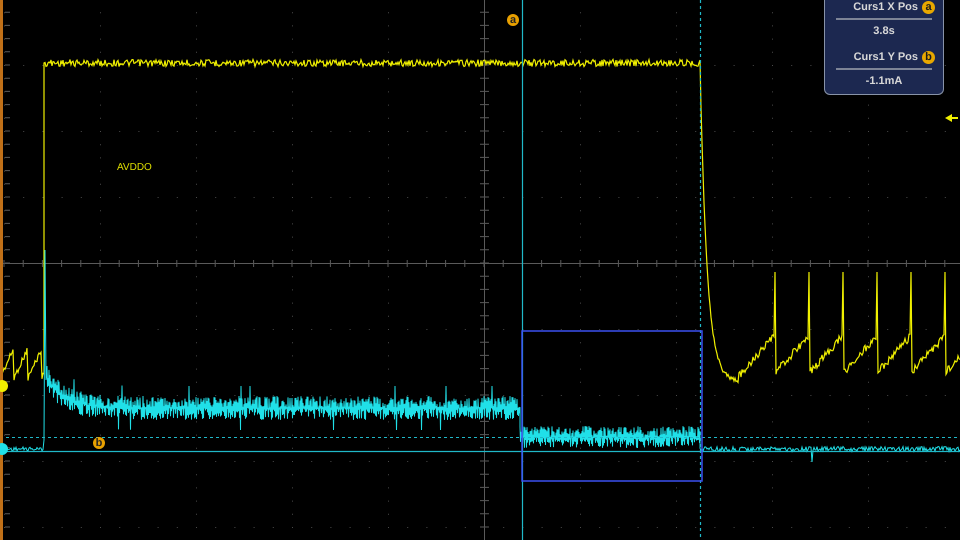 The image size is (960, 540). What do you see at coordinates (951, 118) in the screenshot?
I see `trigger-arrow-icon` at bounding box center [951, 118].